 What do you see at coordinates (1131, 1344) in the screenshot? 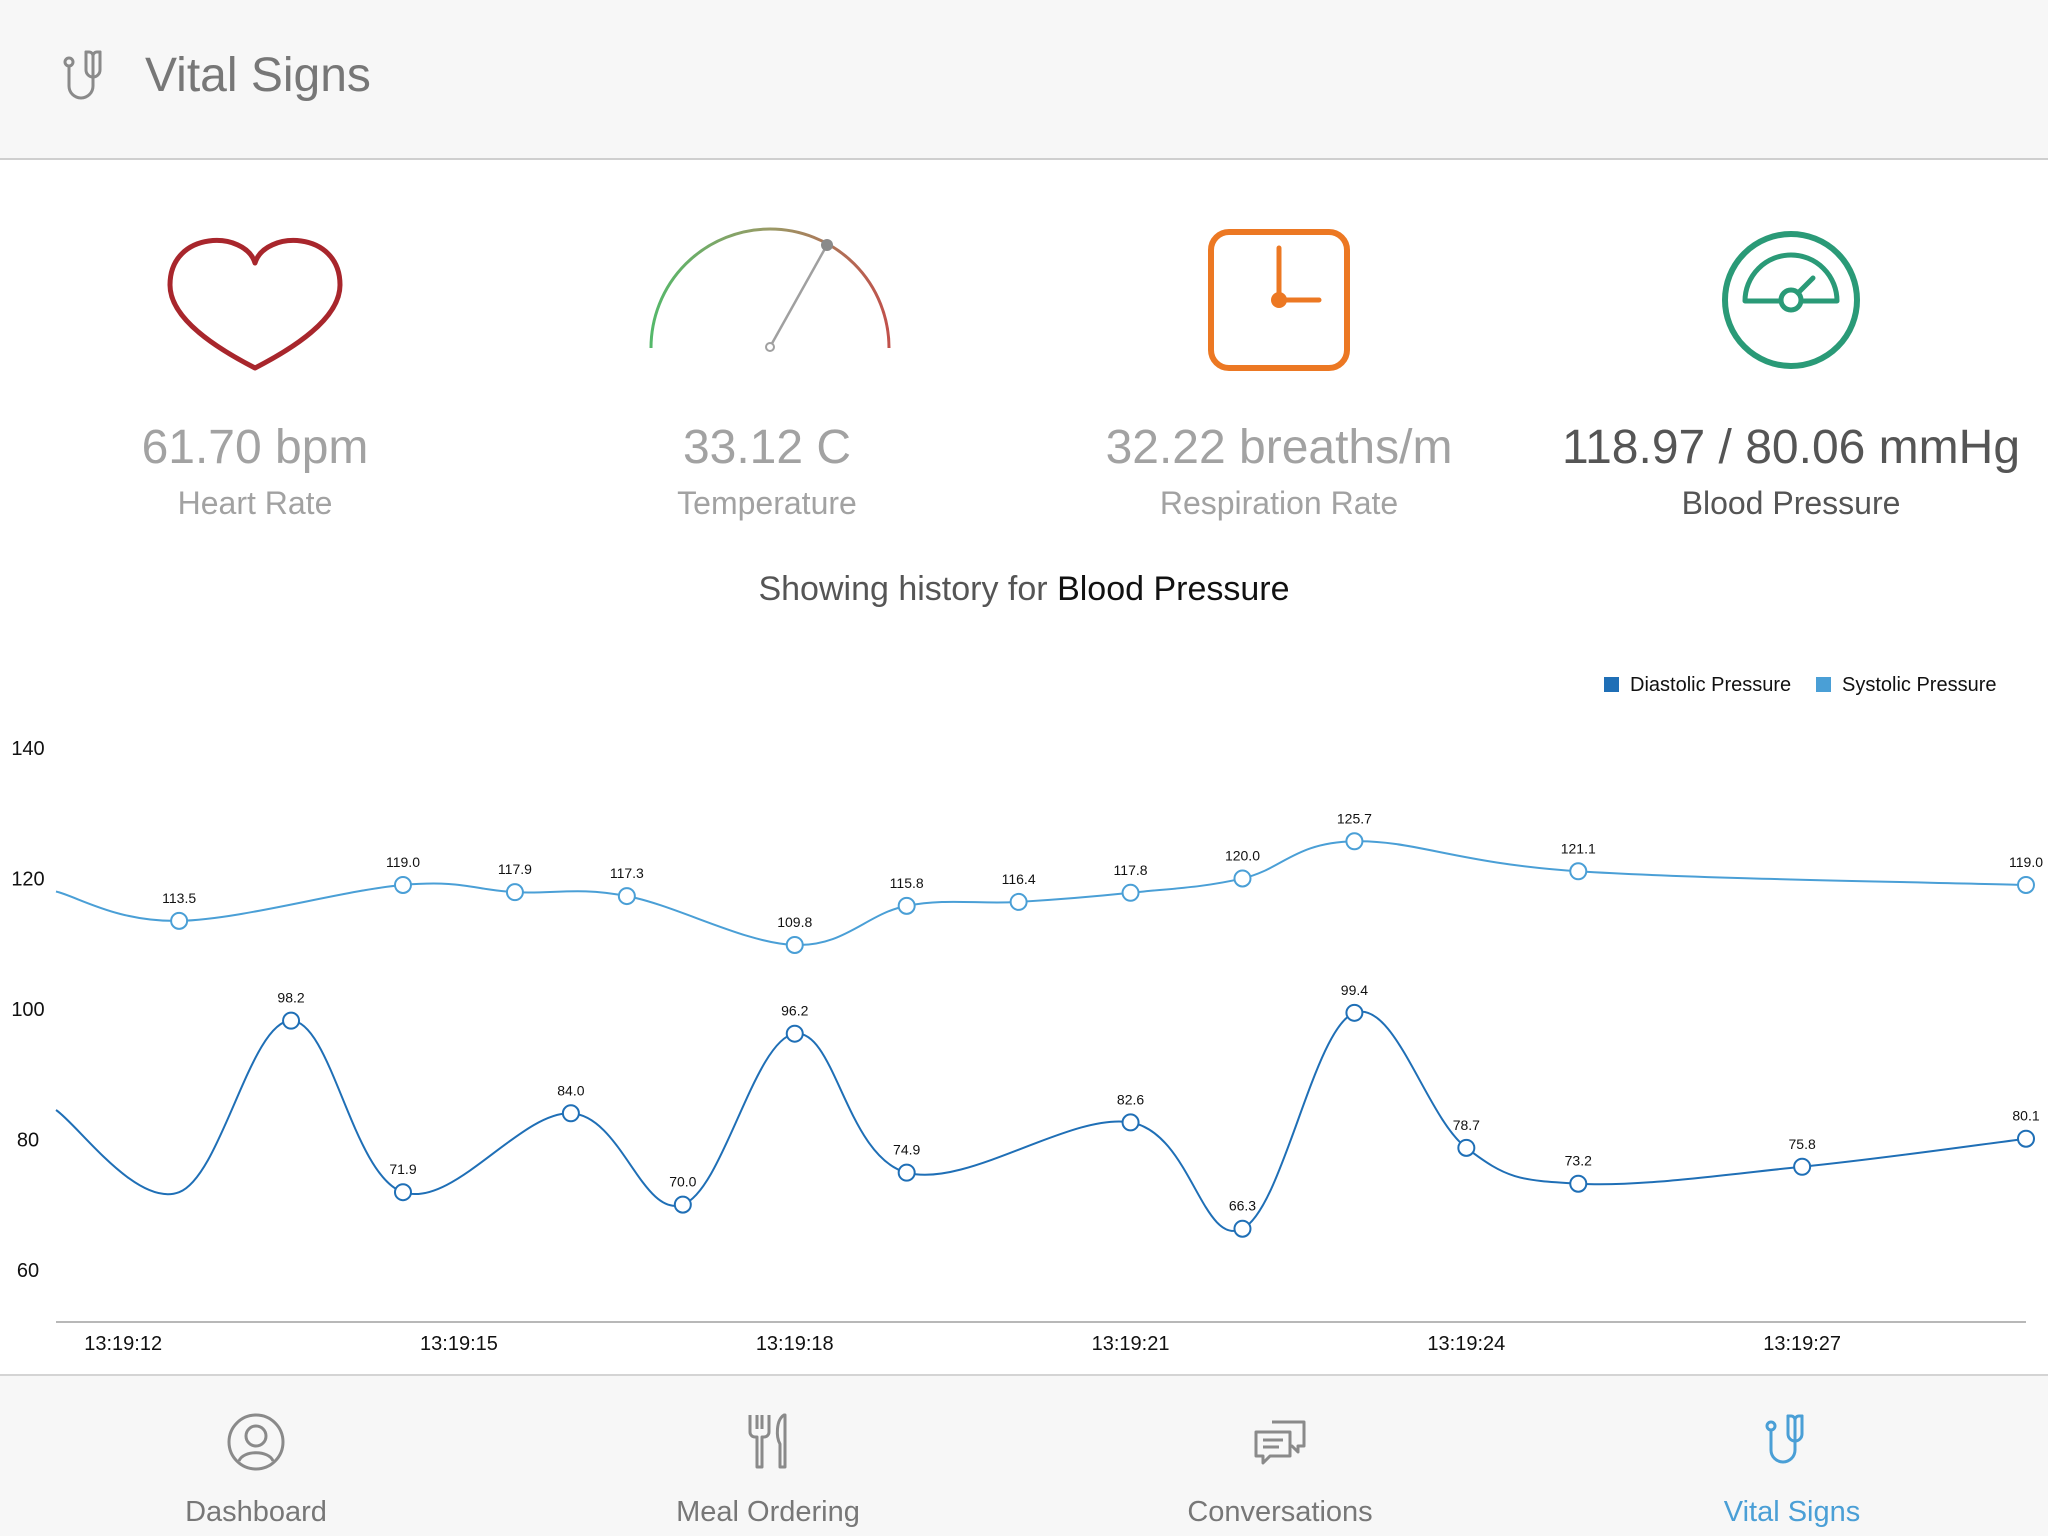
I see `x-tick-label: 13:19:21` at bounding box center [1131, 1344].